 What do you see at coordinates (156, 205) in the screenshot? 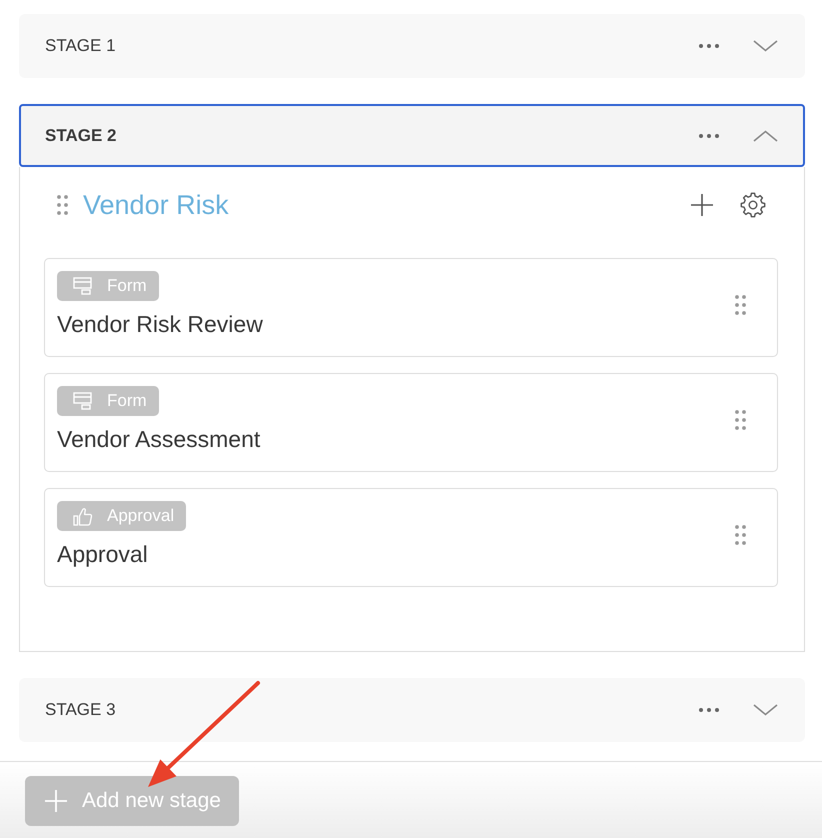
I see `group-title: Vendor Risk` at bounding box center [156, 205].